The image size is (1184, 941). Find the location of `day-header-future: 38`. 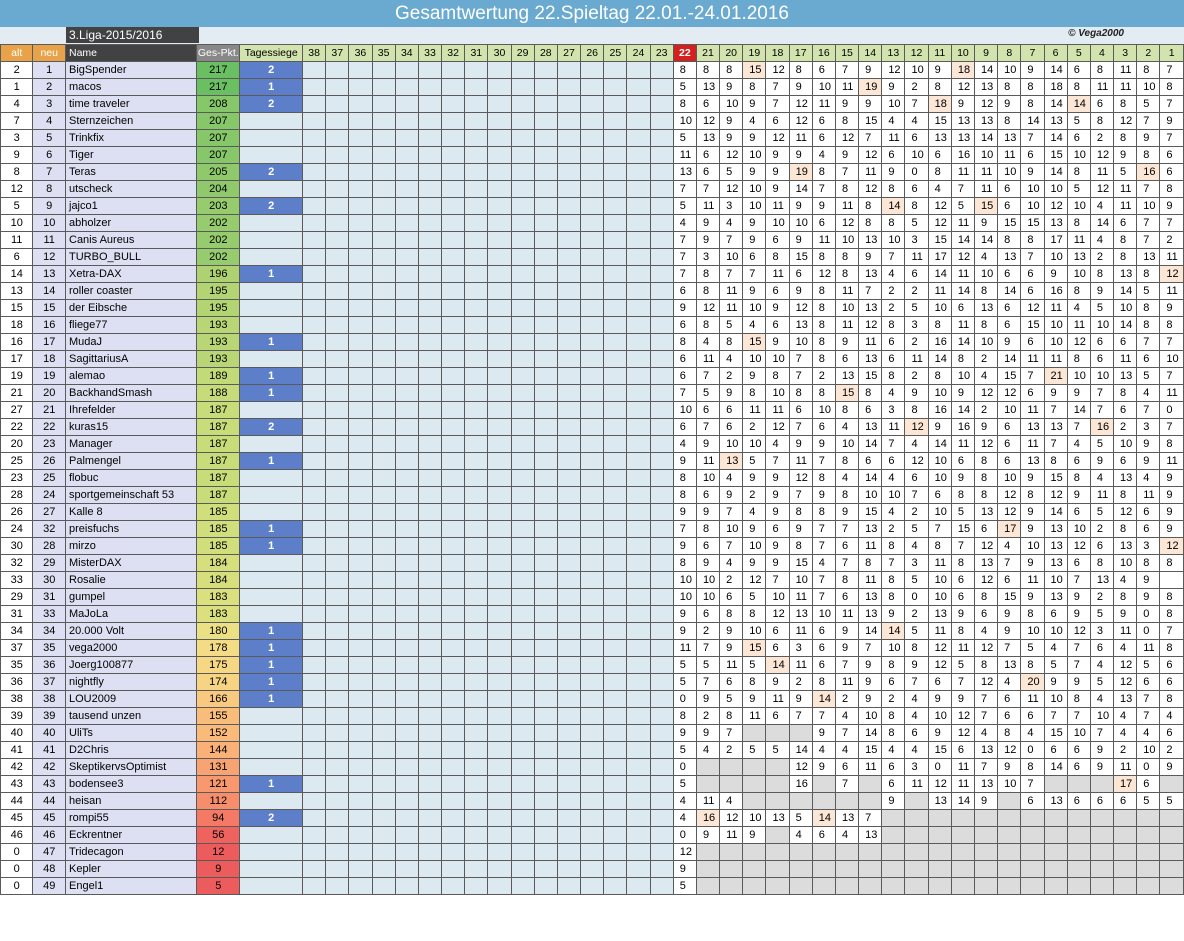

day-header-future: 38 is located at coordinates (314, 53).